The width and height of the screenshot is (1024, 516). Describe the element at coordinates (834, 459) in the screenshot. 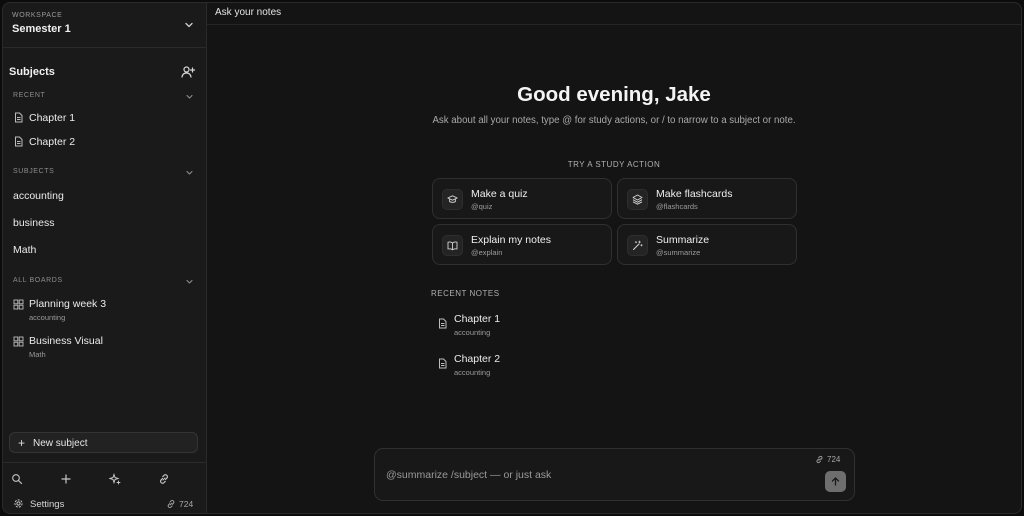

I see `composer-link-count-value: 724` at that location.